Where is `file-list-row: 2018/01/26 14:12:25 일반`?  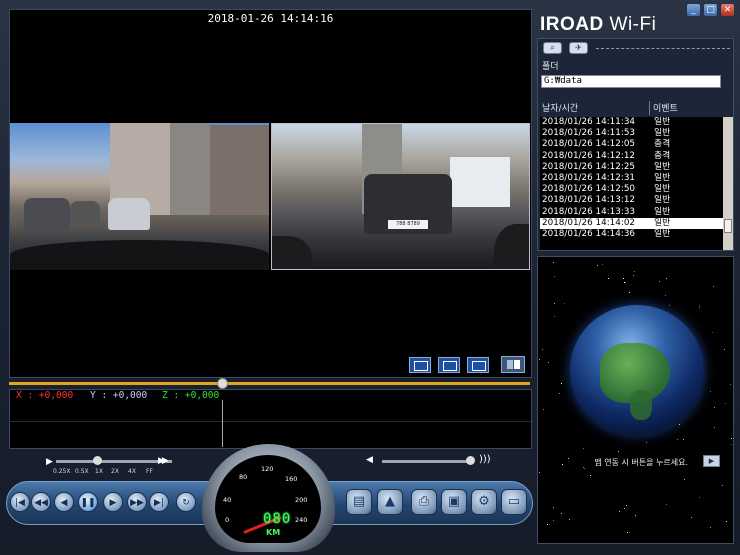 file-list-row: 2018/01/26 14:12:25 일반 is located at coordinates (631, 167).